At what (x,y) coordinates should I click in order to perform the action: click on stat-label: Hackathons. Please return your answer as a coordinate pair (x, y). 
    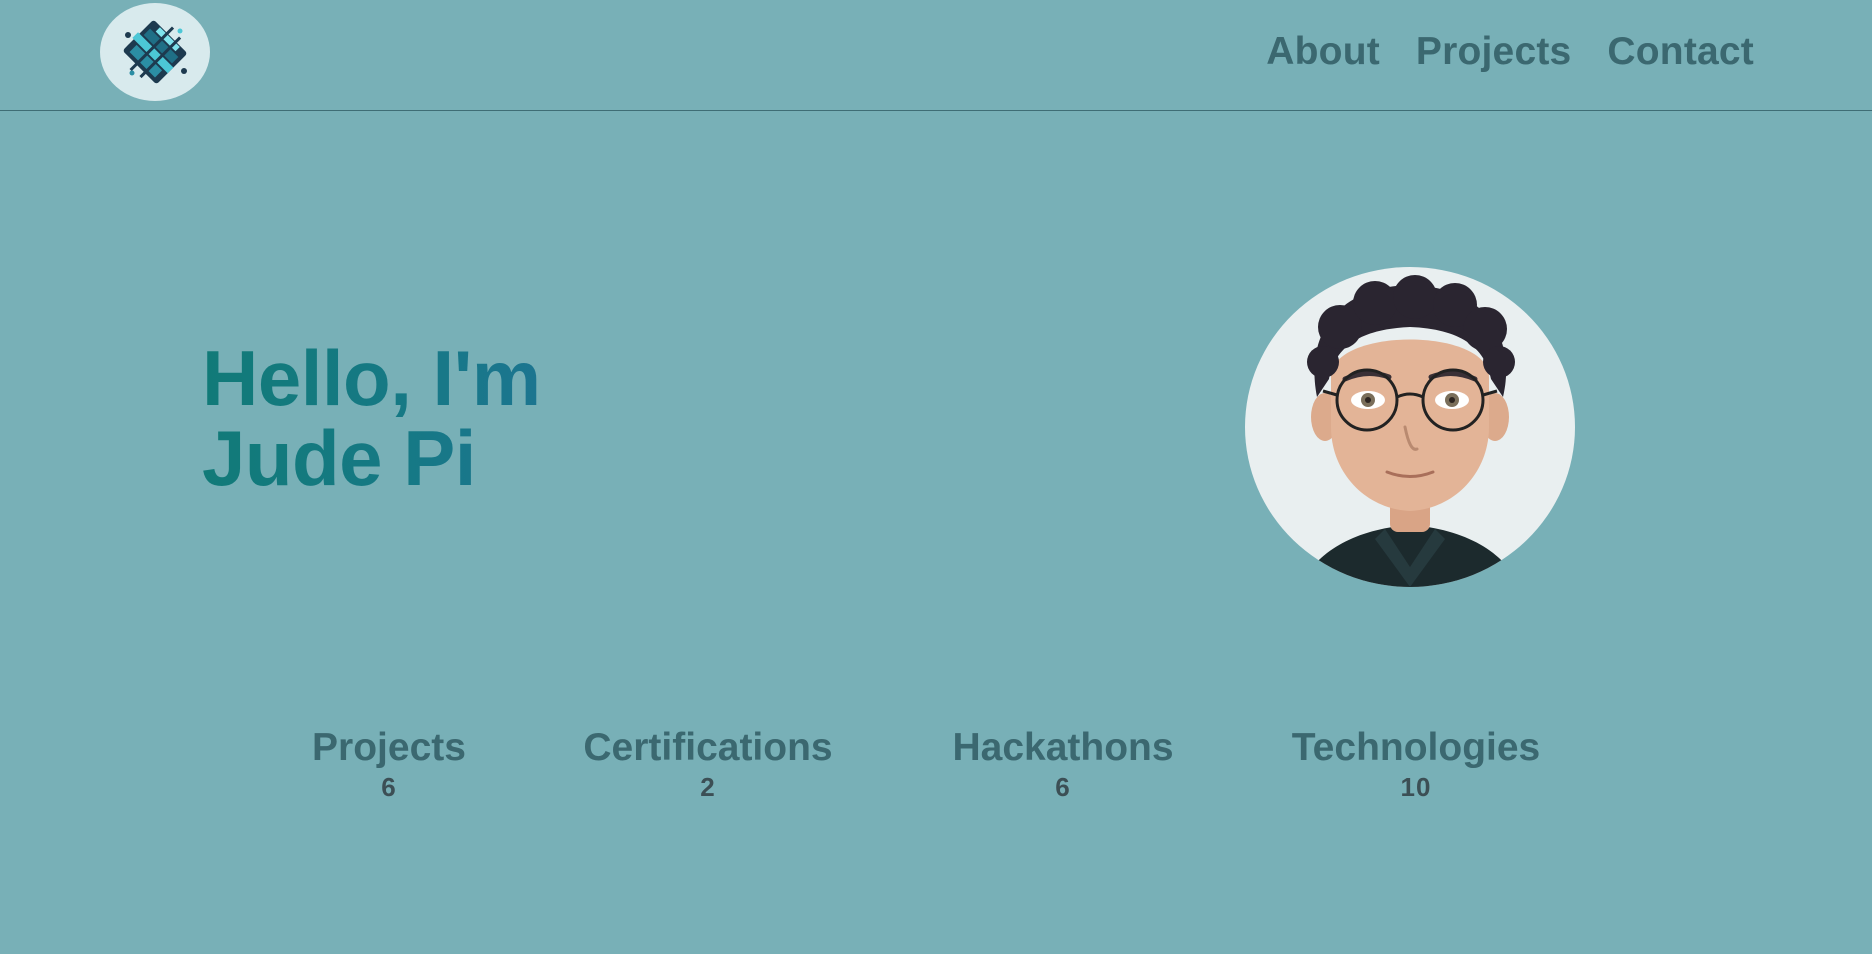
    Looking at the image, I should click on (1063, 747).